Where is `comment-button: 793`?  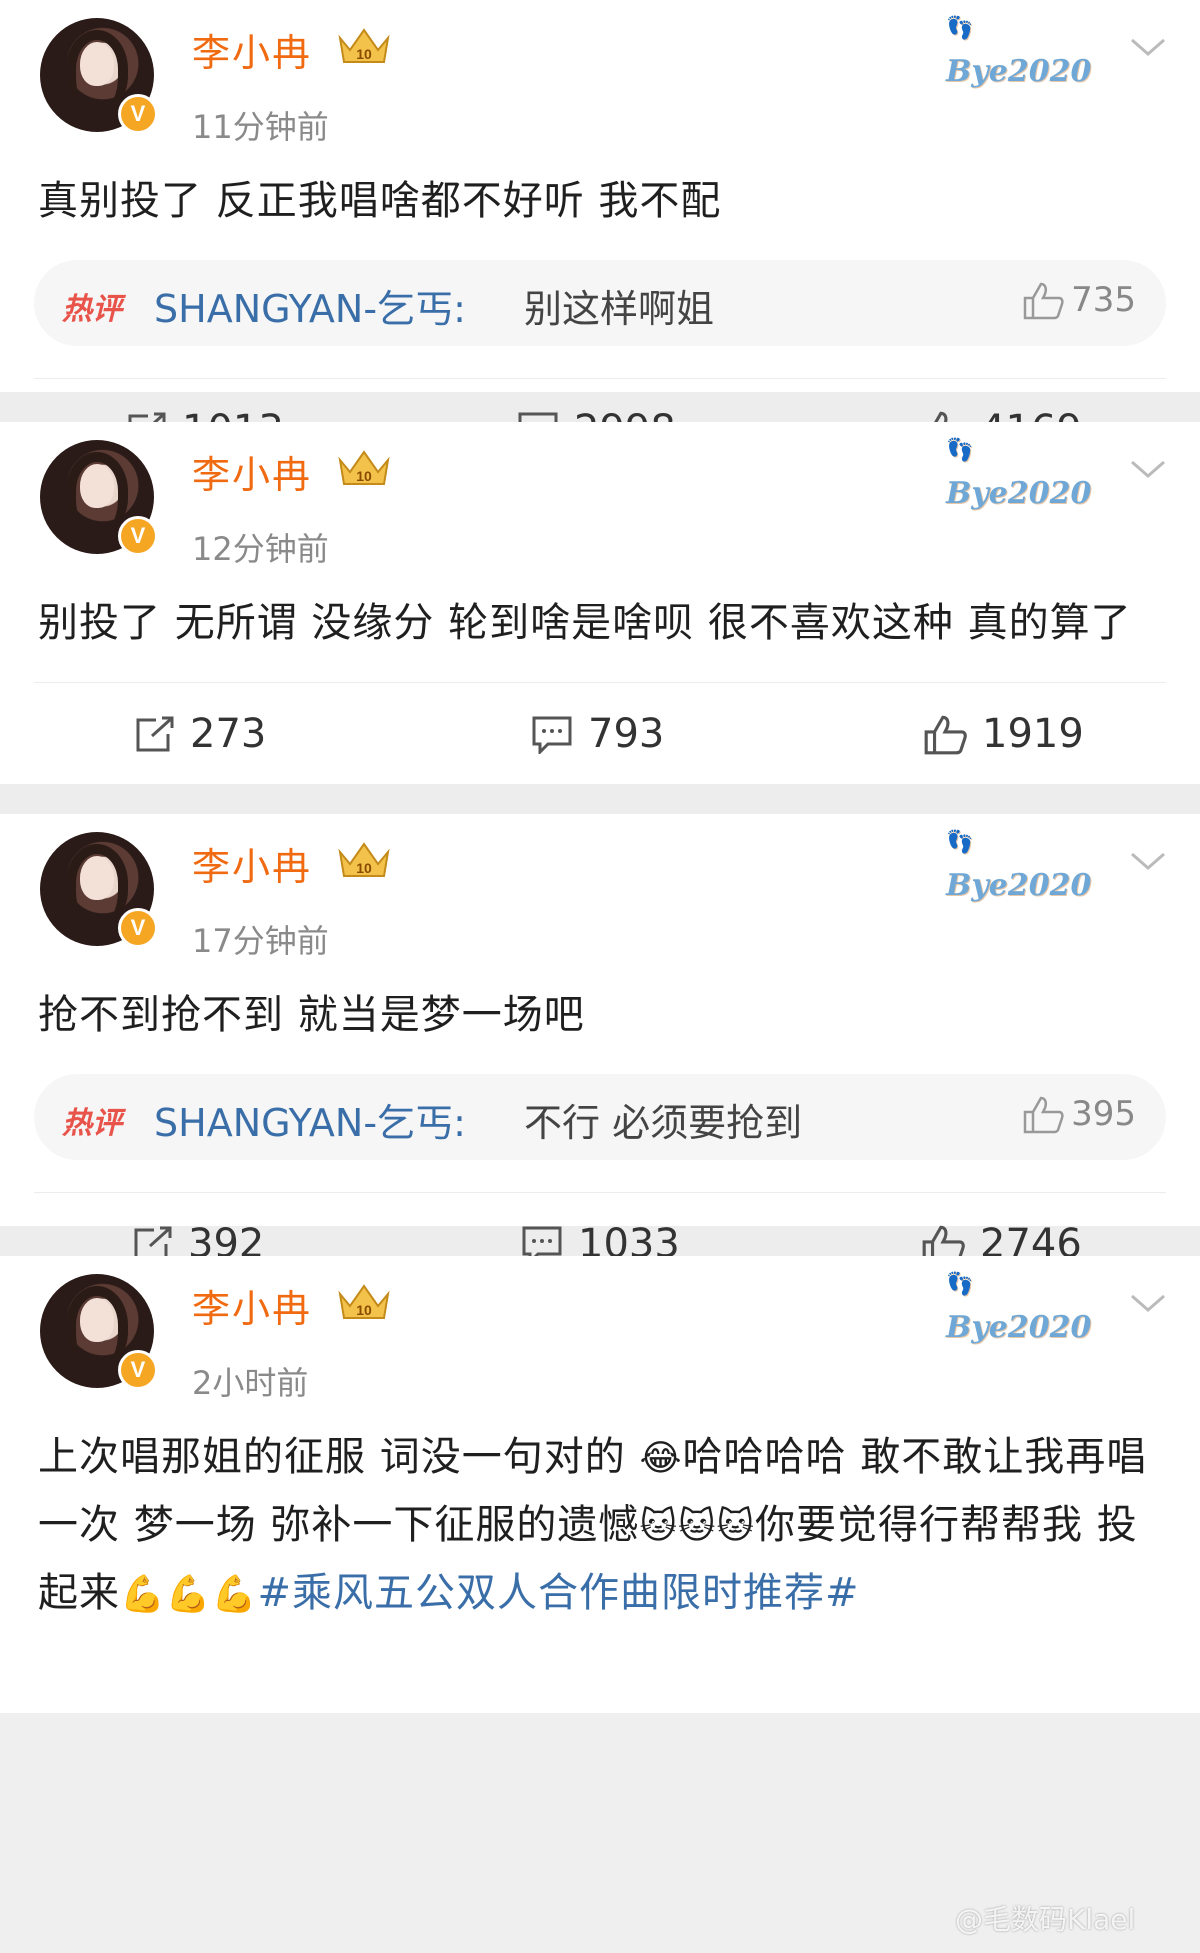 comment-button: 793 is located at coordinates (597, 734).